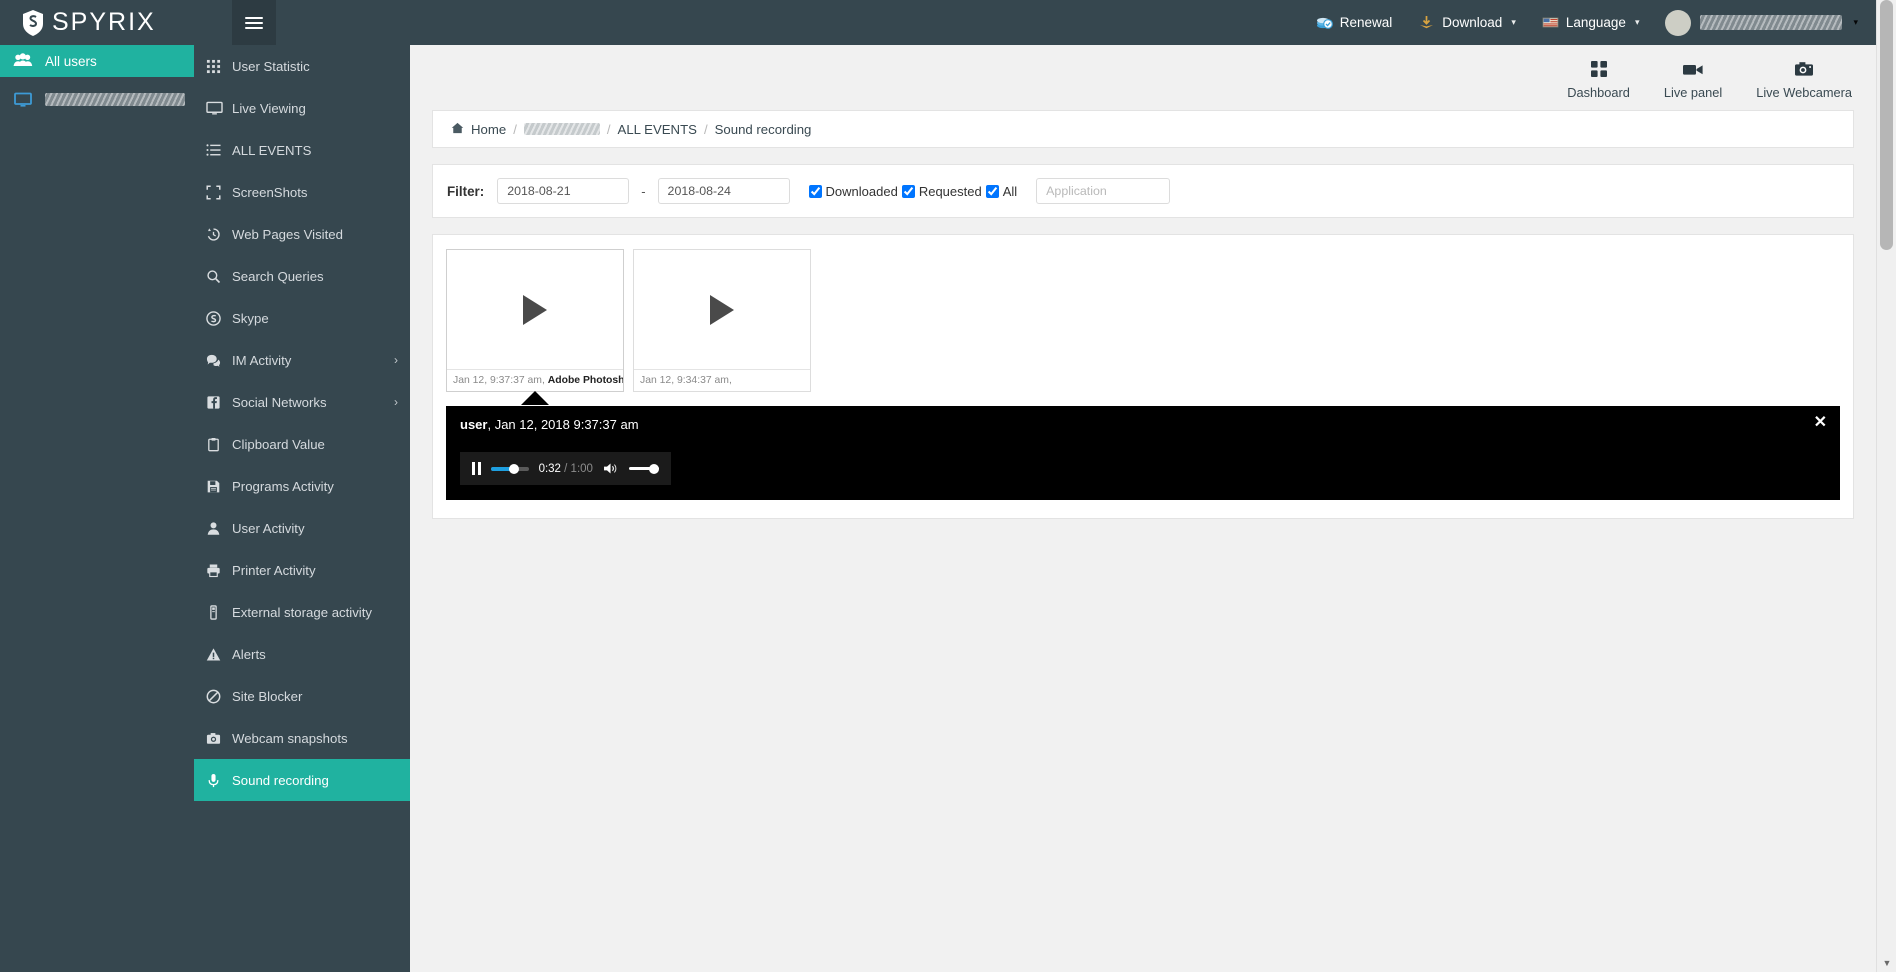  I want to click on recording-caption: Jan 12, 9:37:37 am, Adobe Photoshop CS6, so click(535, 380).